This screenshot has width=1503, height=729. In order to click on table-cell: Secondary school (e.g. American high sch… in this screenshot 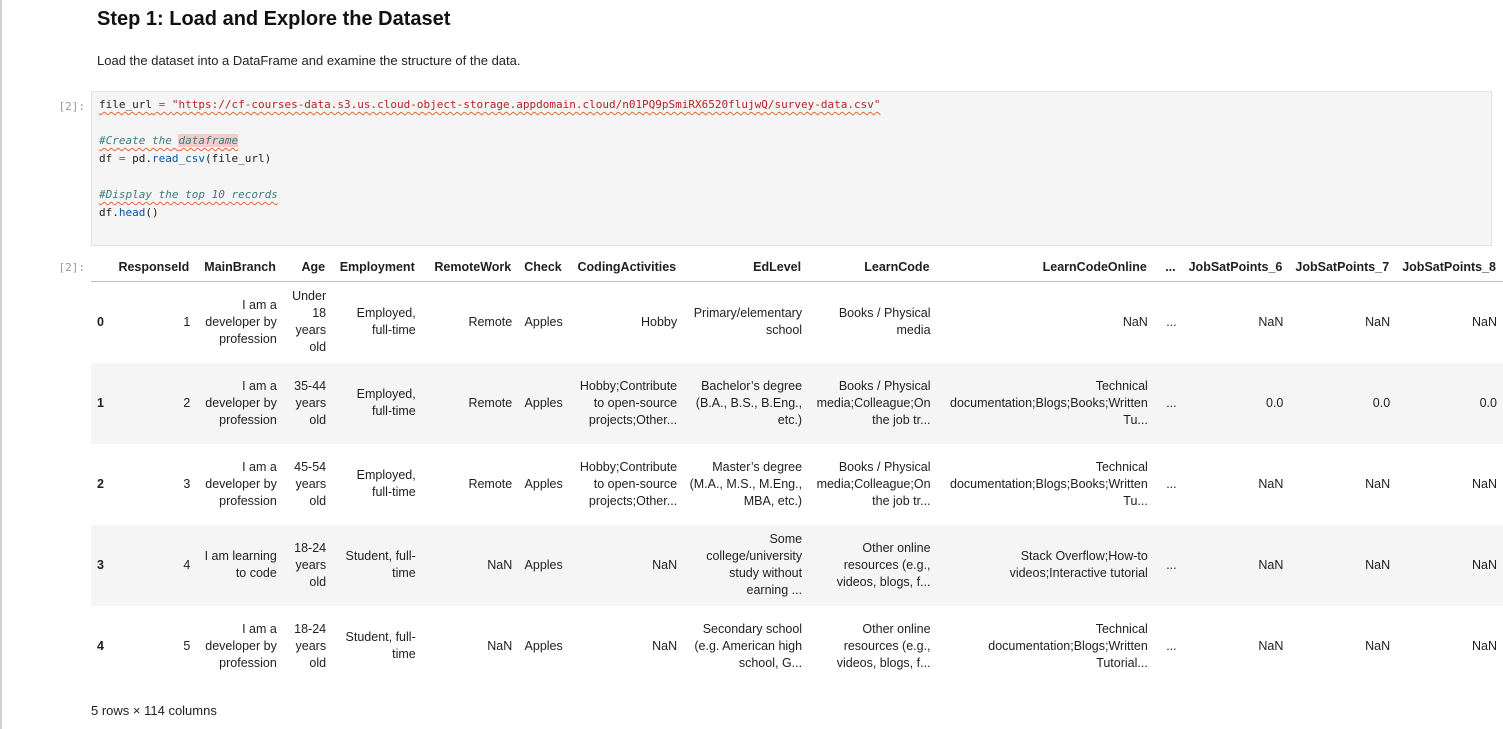, I will do `click(748, 645)`.